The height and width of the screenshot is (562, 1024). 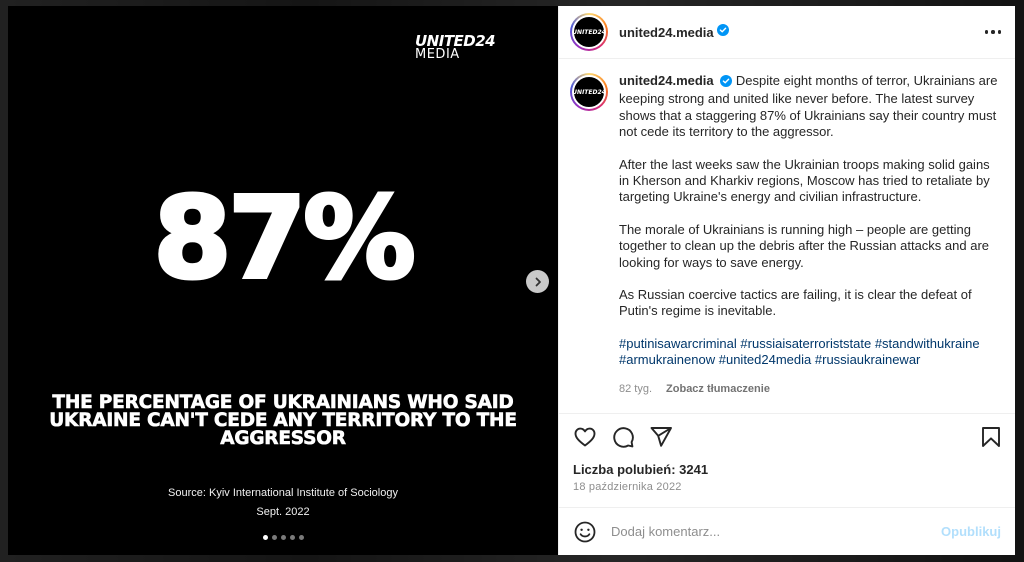 What do you see at coordinates (927, 343) in the screenshot?
I see `hashtag-link: #standwithukraine` at bounding box center [927, 343].